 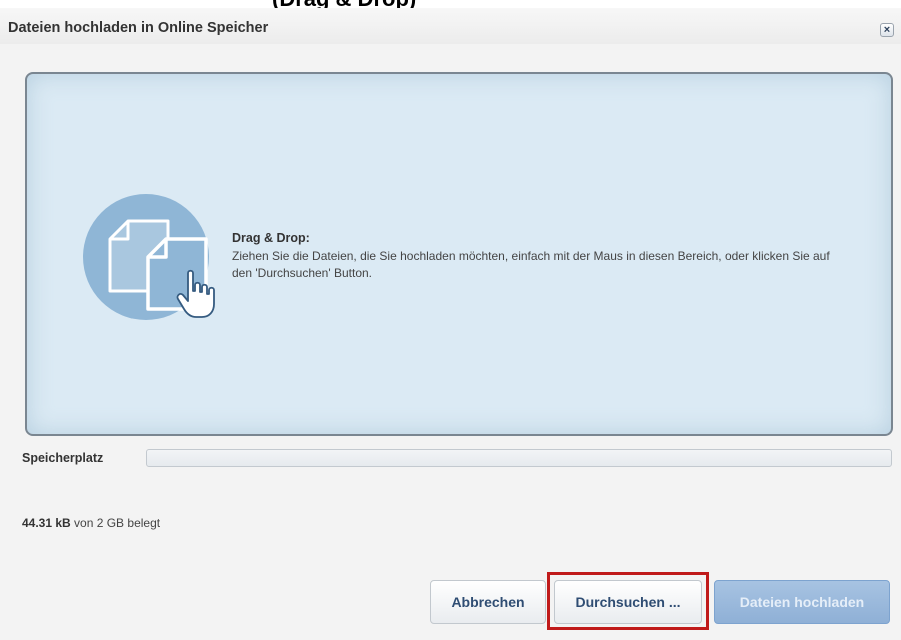 I want to click on upload-files-button: Dateien hochladen, so click(x=802, y=602).